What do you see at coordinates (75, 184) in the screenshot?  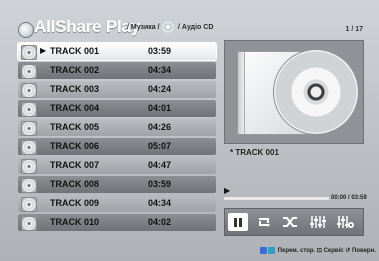 I see `track-name: TRACK 008` at bounding box center [75, 184].